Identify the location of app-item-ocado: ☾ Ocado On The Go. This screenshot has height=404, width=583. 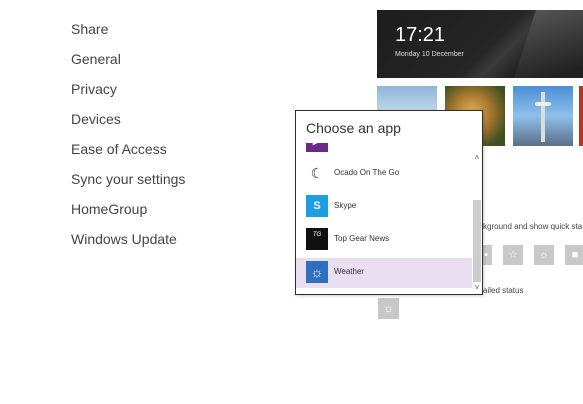
(384, 174).